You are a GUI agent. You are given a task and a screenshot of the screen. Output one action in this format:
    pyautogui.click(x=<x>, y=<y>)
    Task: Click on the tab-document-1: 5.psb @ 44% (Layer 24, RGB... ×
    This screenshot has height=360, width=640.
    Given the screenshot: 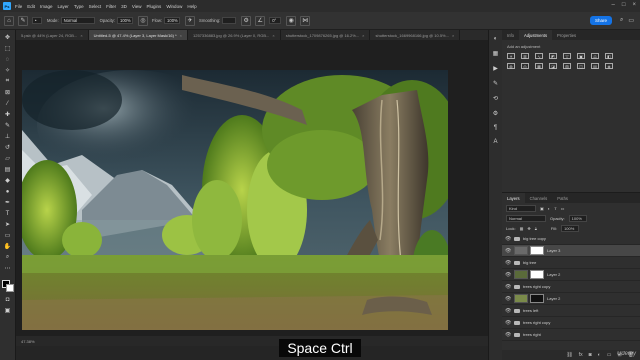 What is the action you would take?
    pyautogui.click(x=52, y=35)
    